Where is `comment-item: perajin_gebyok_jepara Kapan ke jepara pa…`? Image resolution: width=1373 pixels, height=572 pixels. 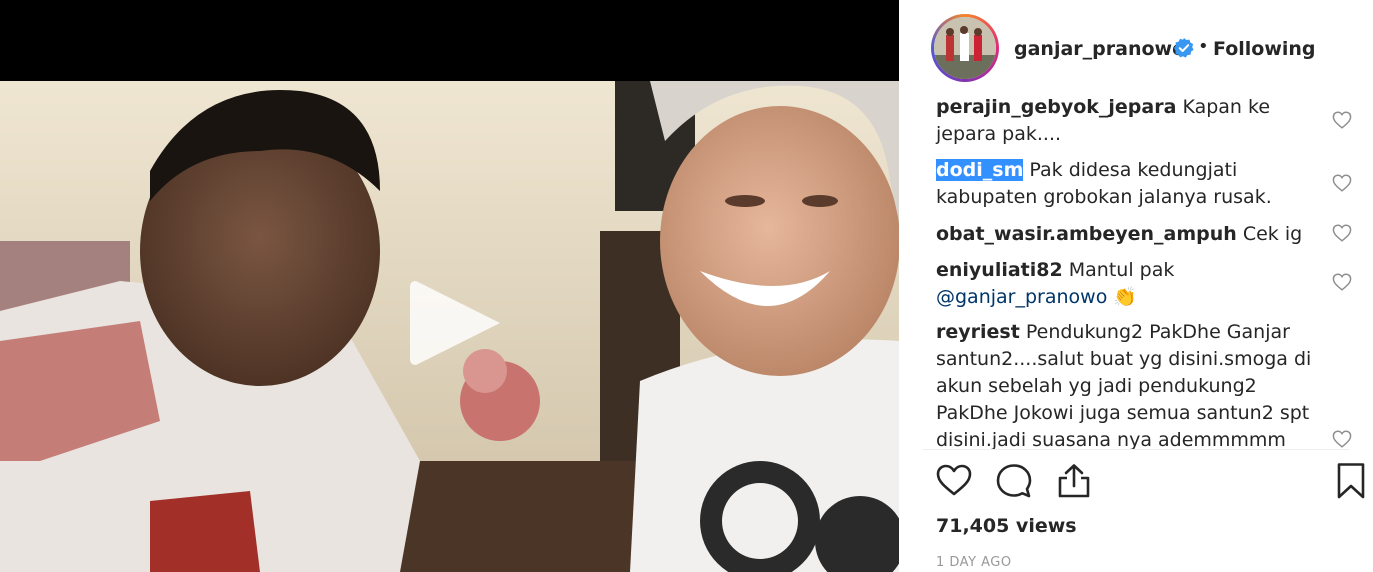
comment-item: perajin_gebyok_jepara Kapan ke jepara pa… is located at coordinates (1126, 122).